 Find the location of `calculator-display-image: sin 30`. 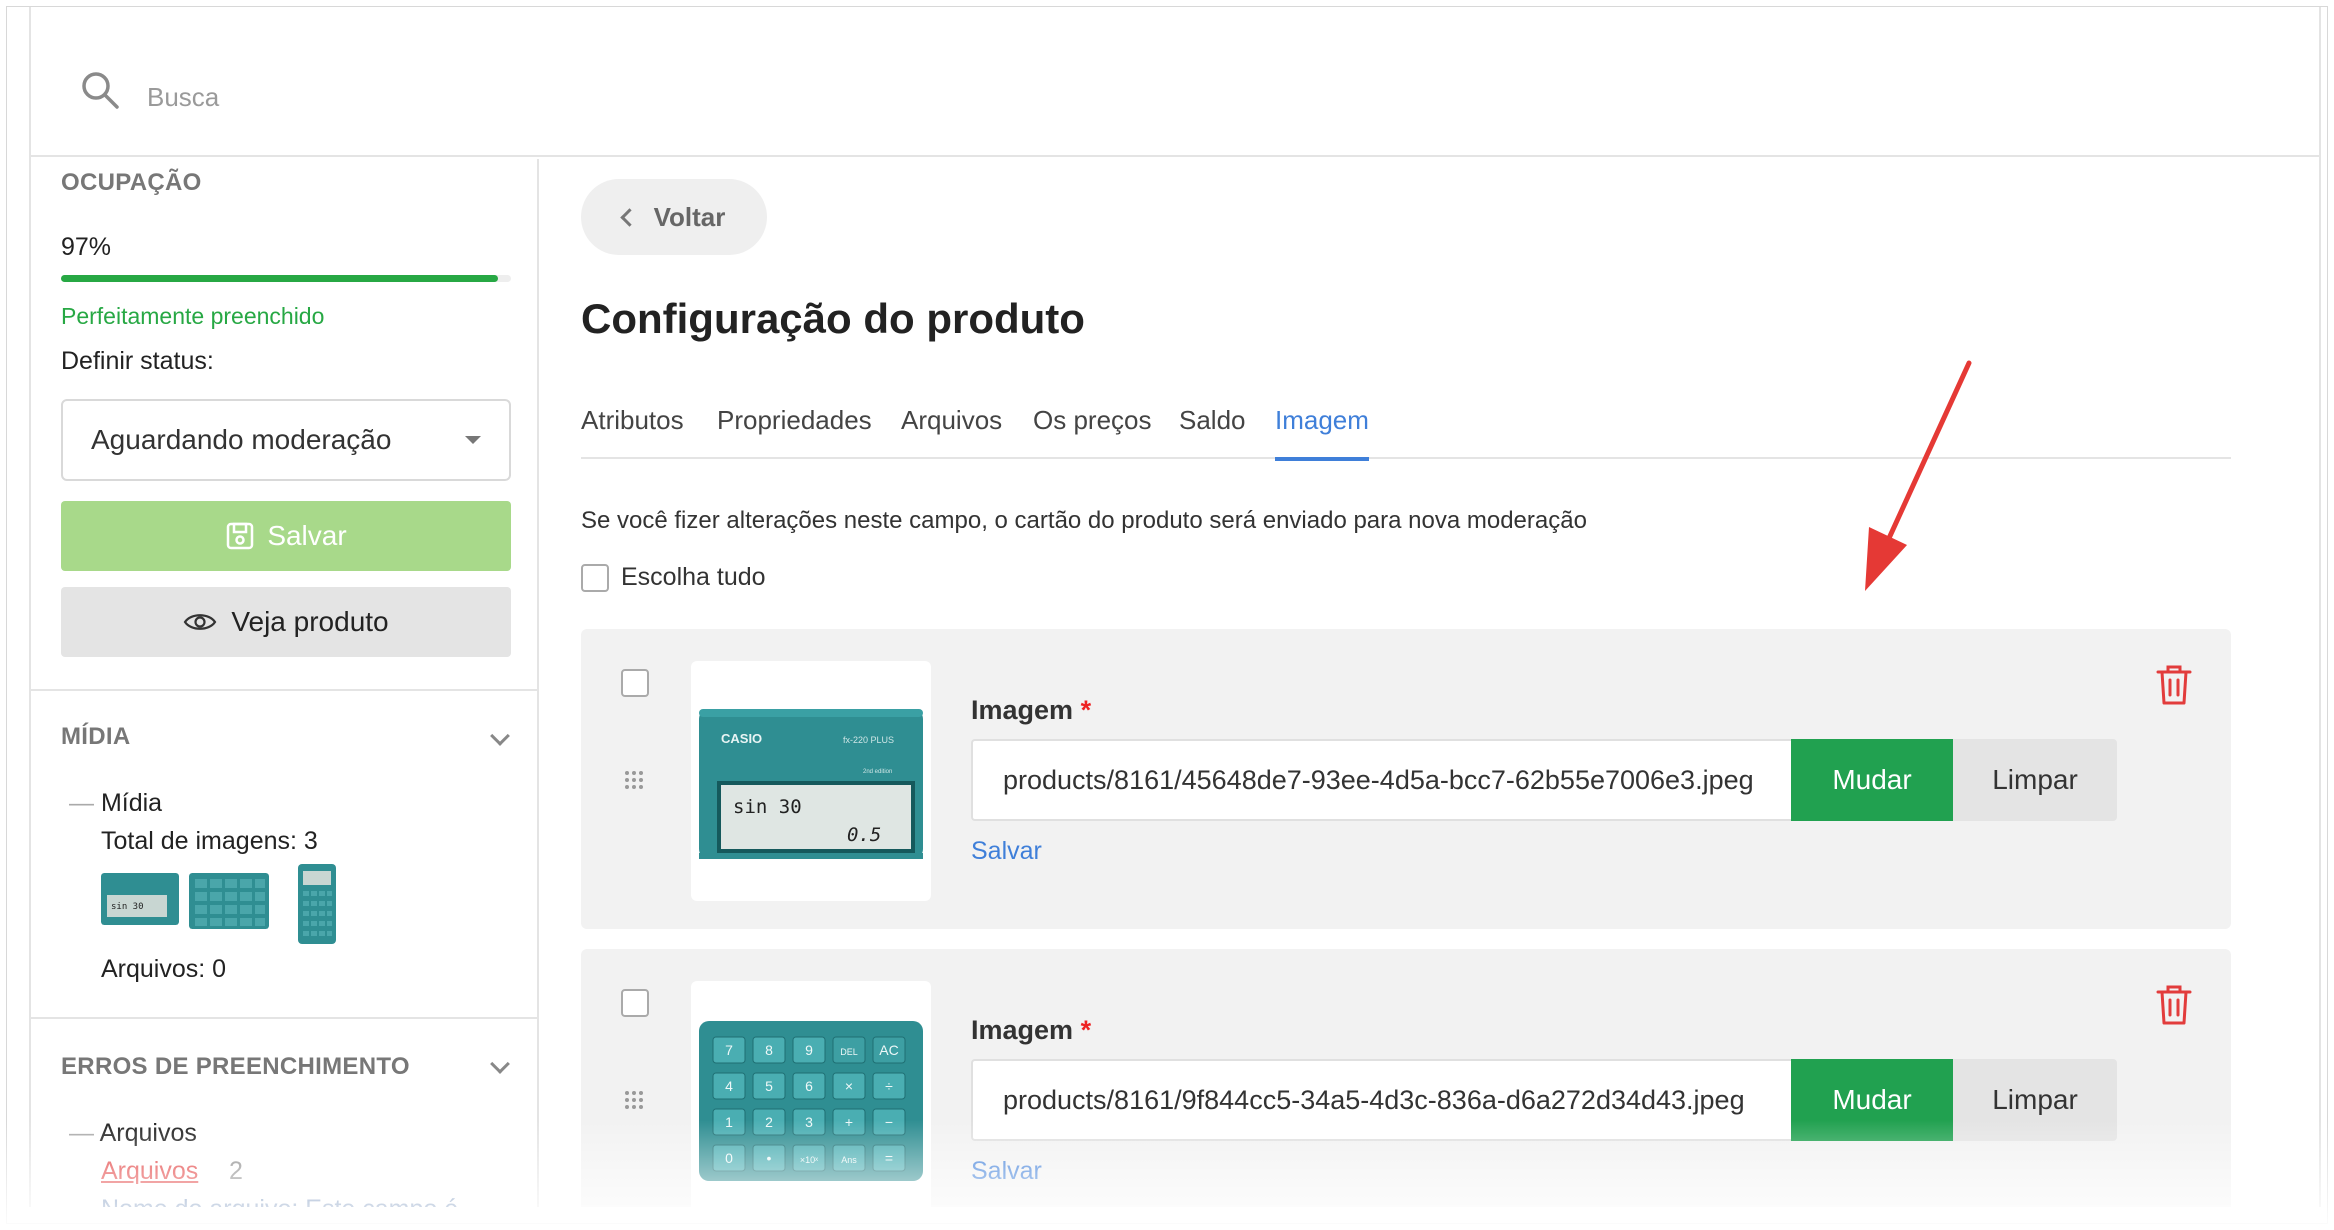

calculator-display-image: sin 30 is located at coordinates (140, 899).